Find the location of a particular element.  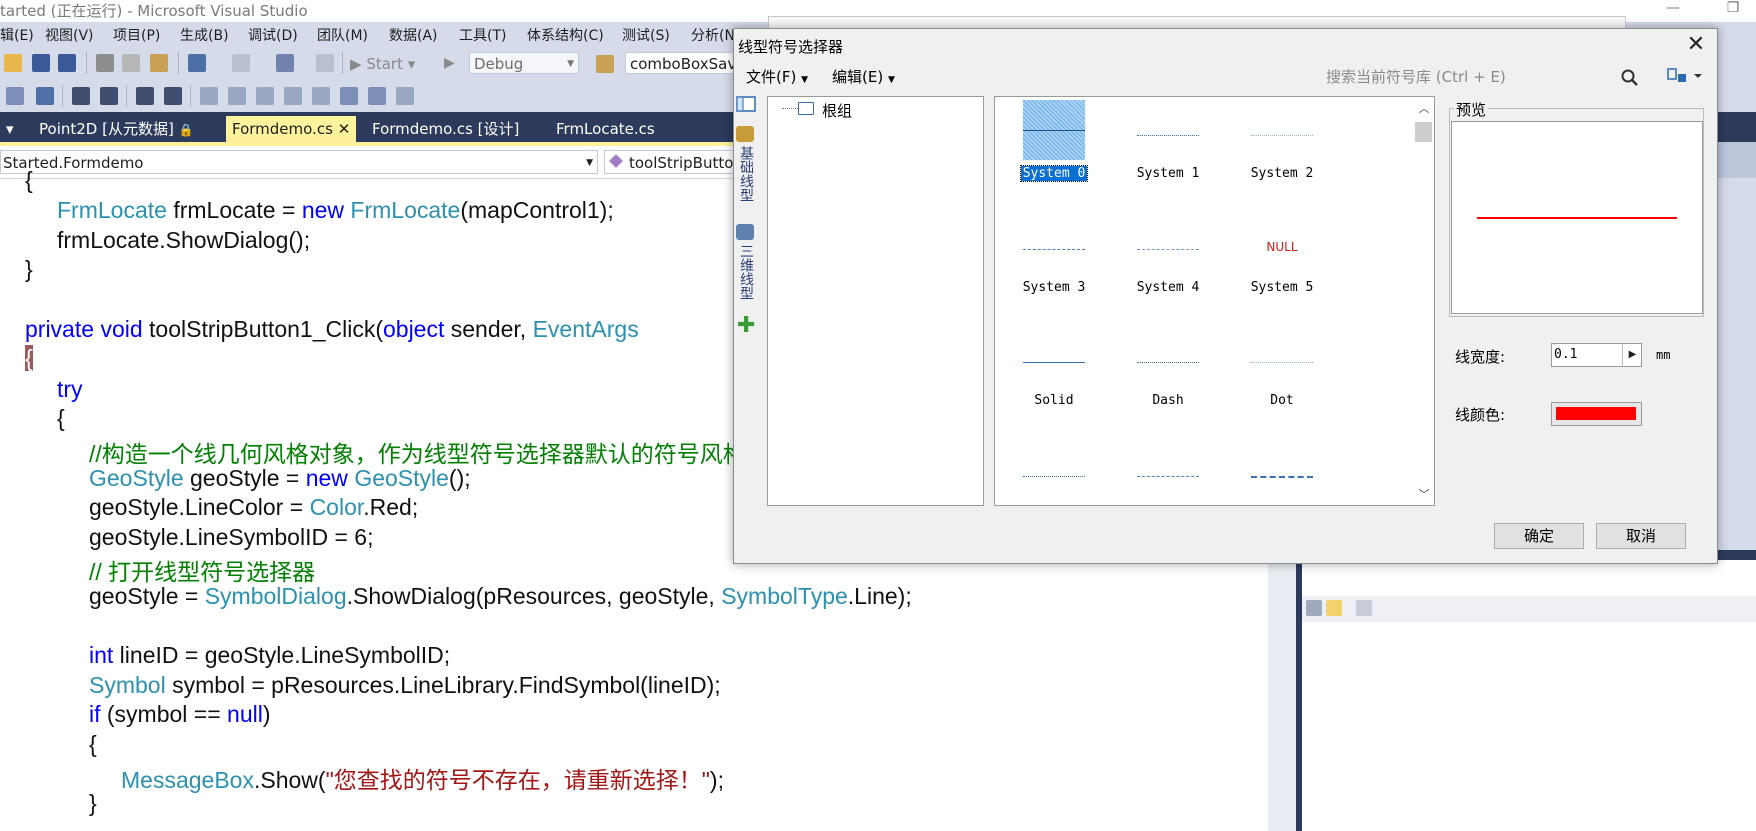

save-all-icon is located at coordinates (67, 63).